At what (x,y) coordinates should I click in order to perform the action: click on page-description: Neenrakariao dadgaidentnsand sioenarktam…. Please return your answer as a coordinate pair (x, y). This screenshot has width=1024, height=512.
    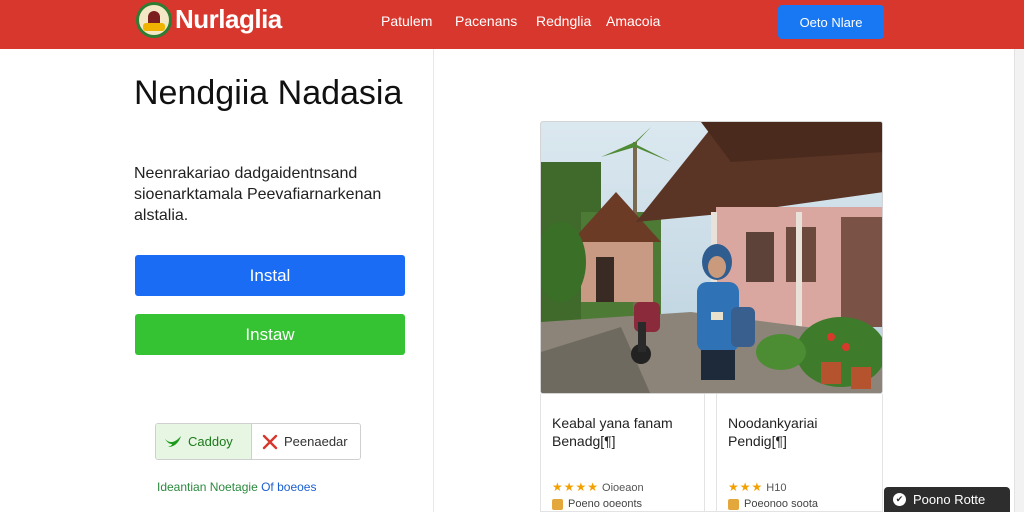
    Looking at the image, I should click on (258, 194).